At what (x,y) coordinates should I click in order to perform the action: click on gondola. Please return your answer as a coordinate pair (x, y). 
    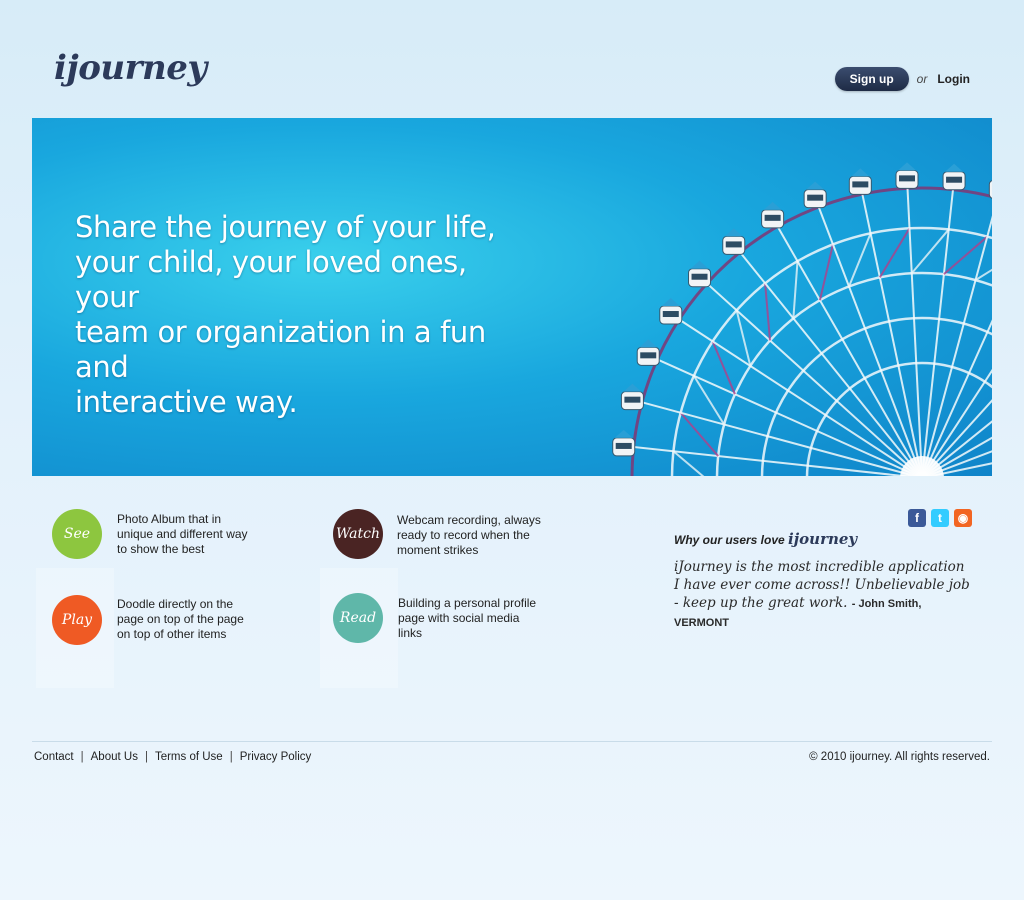
    Looking at the image, I should click on (990, 189).